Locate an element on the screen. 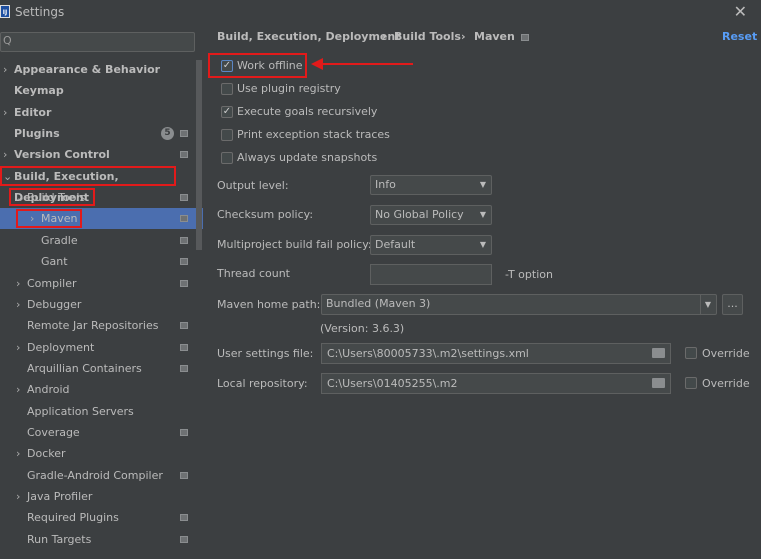 The image size is (761, 559). local-repository-label: Local repository: is located at coordinates (262, 383).